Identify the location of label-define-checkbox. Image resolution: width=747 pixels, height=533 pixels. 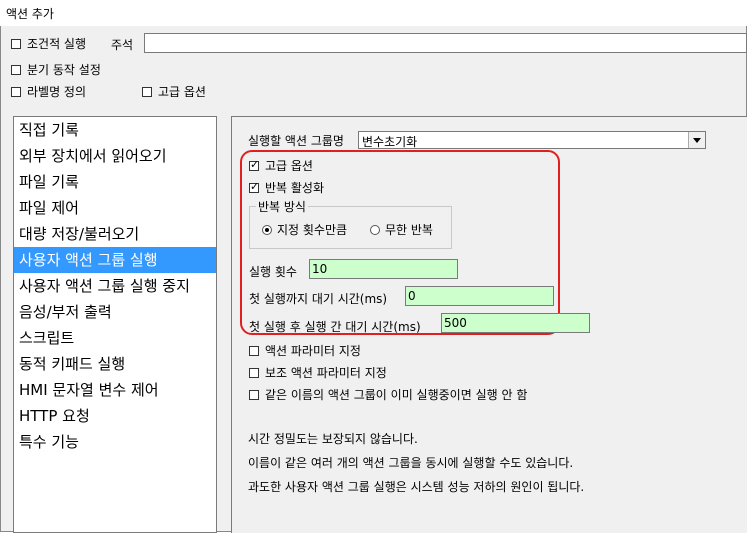
(16, 91).